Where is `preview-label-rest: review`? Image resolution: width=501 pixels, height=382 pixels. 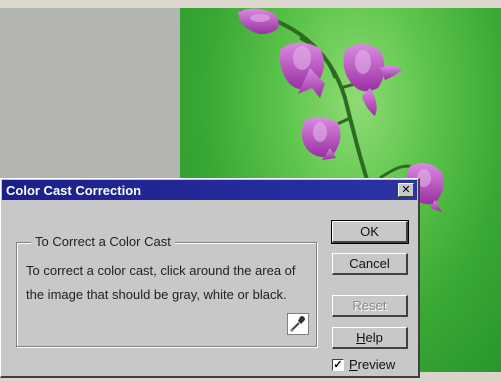
preview-label-rest: review is located at coordinates (376, 364).